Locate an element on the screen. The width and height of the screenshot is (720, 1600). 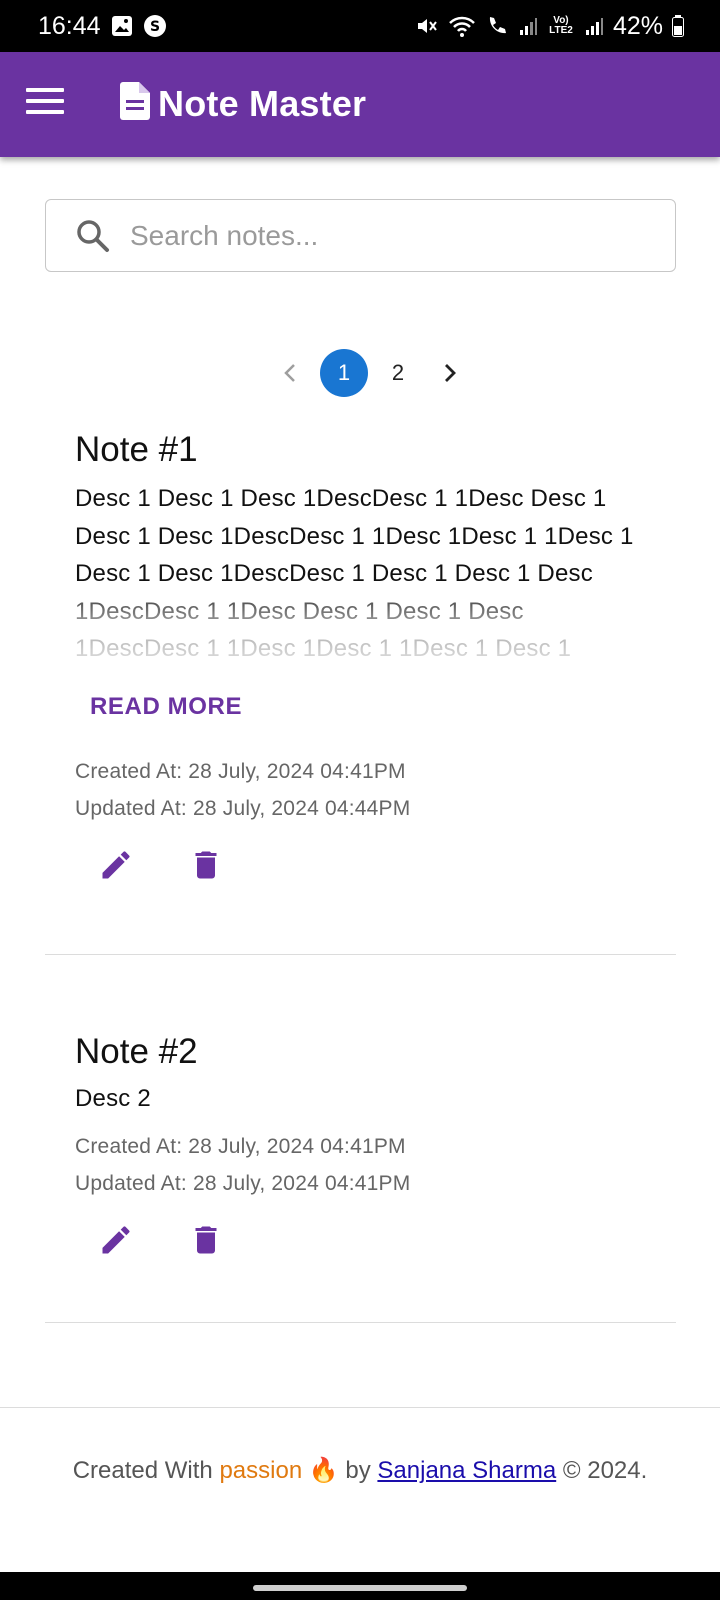
app-brand: Note Master is located at coordinates (243, 103).